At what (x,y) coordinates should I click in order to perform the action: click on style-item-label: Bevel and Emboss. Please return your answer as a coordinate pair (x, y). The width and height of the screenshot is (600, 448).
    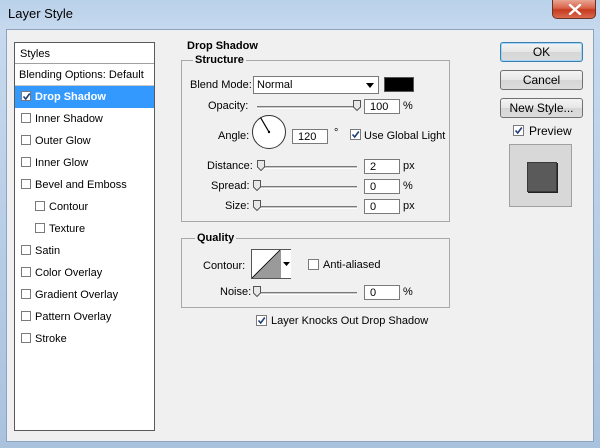
    Looking at the image, I should click on (81, 185).